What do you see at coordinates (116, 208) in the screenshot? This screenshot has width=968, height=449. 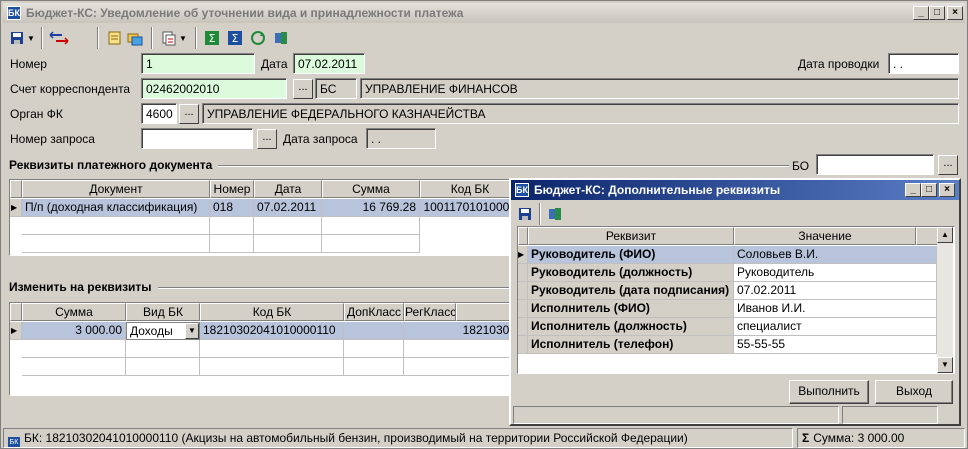 I see `cell-document: П/п (доходная классификация)` at bounding box center [116, 208].